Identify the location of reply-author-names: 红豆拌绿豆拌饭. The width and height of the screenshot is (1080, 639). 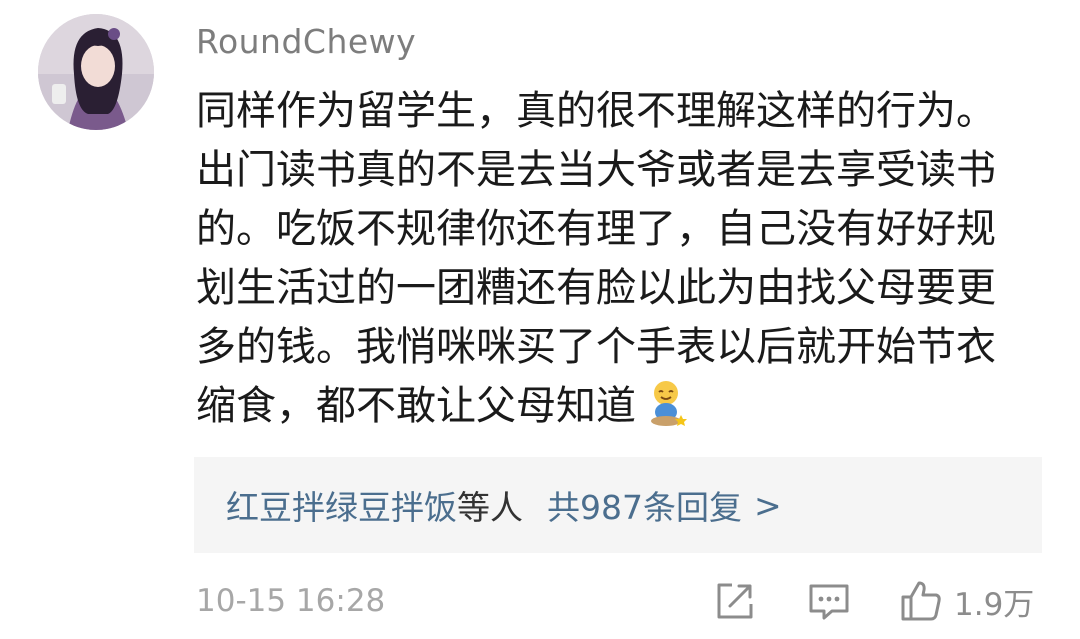
(341, 505).